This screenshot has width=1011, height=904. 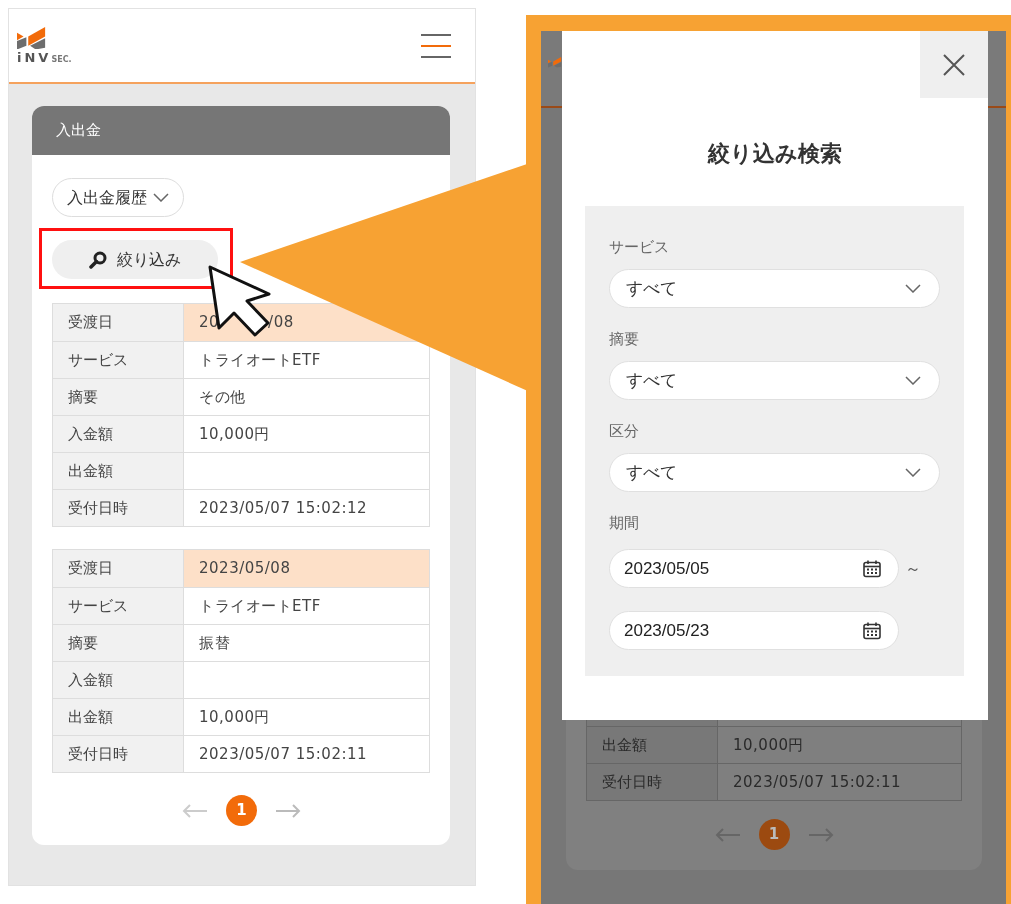 What do you see at coordinates (135, 259) in the screenshot?
I see `filter-button: 絞り込み` at bounding box center [135, 259].